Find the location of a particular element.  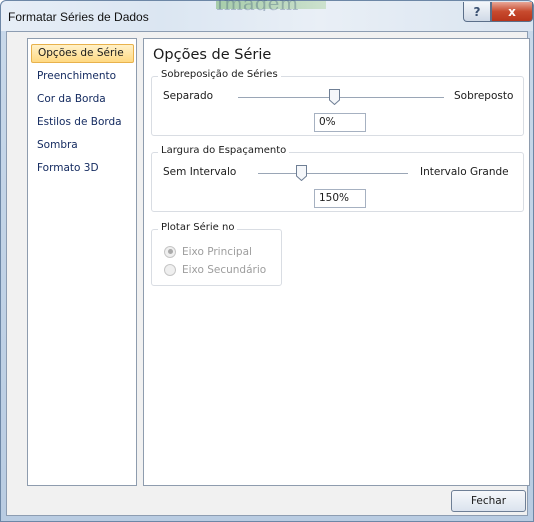

nav-item-opcoes-de-serie: Opções de Série is located at coordinates (82, 53).